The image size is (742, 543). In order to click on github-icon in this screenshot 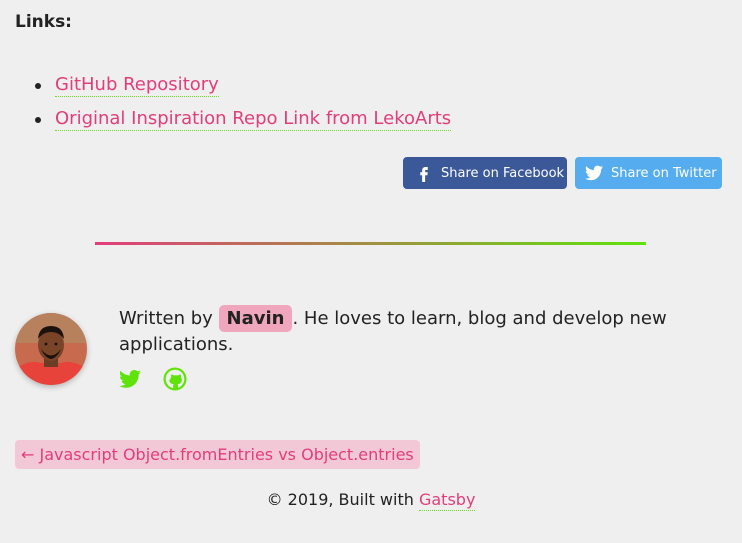, I will do `click(175, 379)`.